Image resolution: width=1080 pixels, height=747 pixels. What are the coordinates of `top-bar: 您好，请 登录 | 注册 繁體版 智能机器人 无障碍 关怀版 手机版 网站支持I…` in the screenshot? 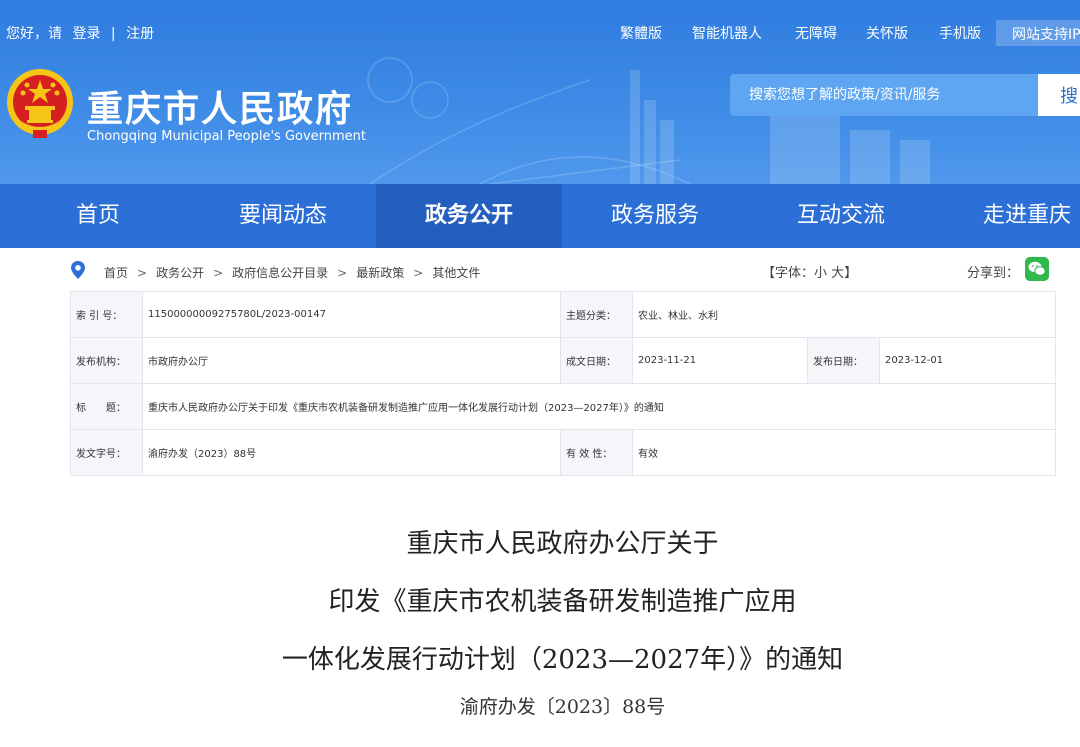 It's located at (540, 31).